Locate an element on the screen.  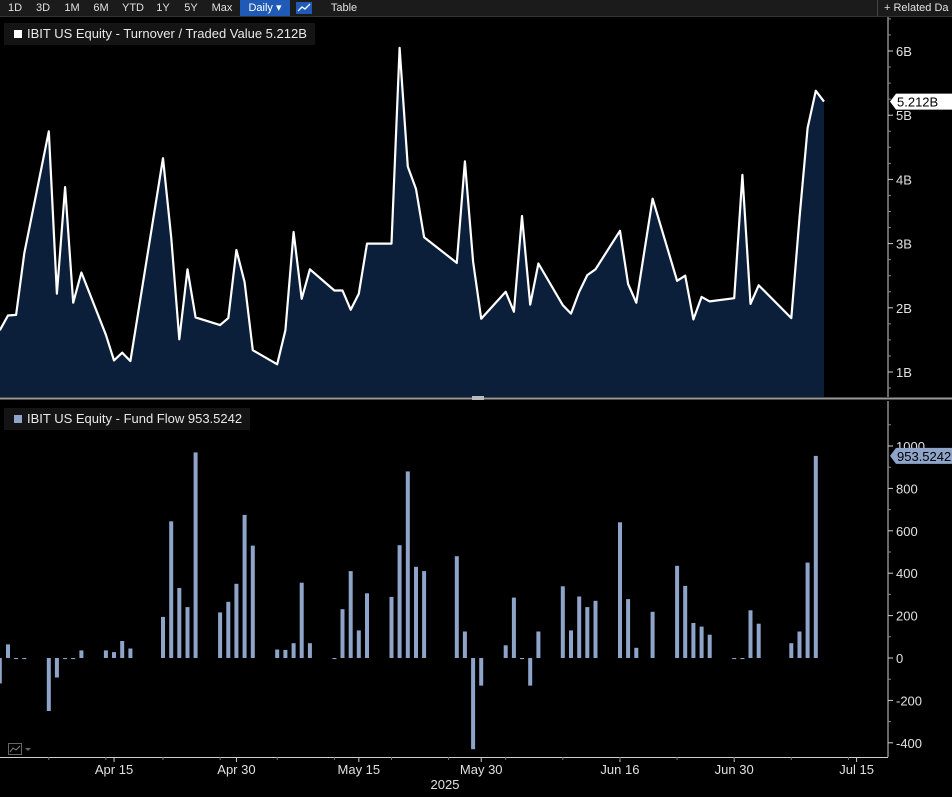
x-axis-tick-label: Jun 16 is located at coordinates (619, 769).